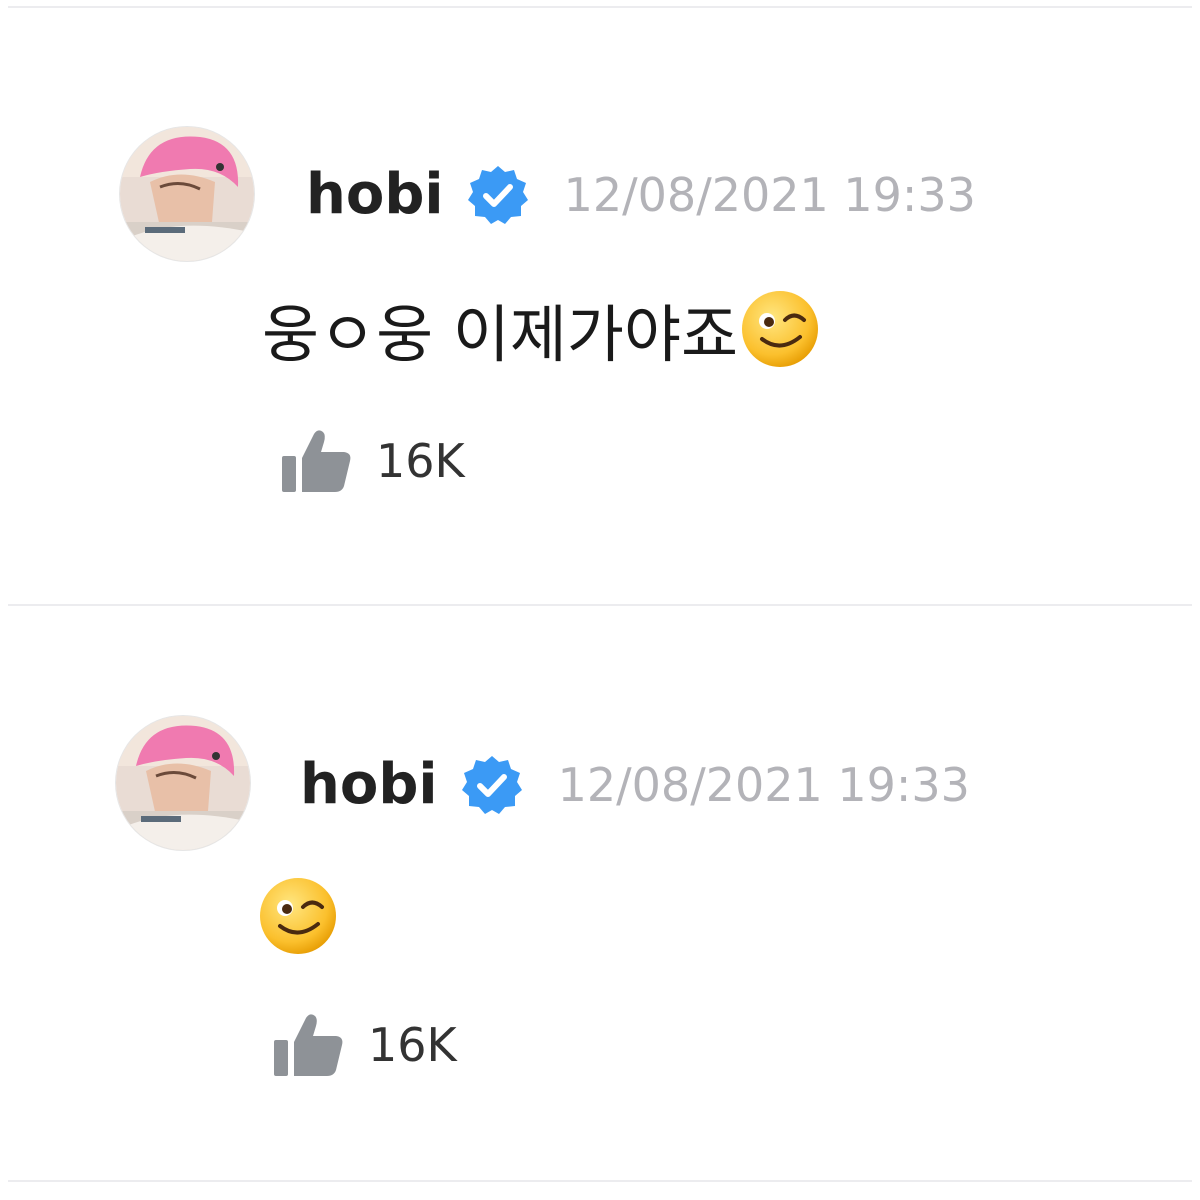 Image resolution: width=1200 pixels, height=1200 pixels. I want to click on comment-body, so click(298, 916).